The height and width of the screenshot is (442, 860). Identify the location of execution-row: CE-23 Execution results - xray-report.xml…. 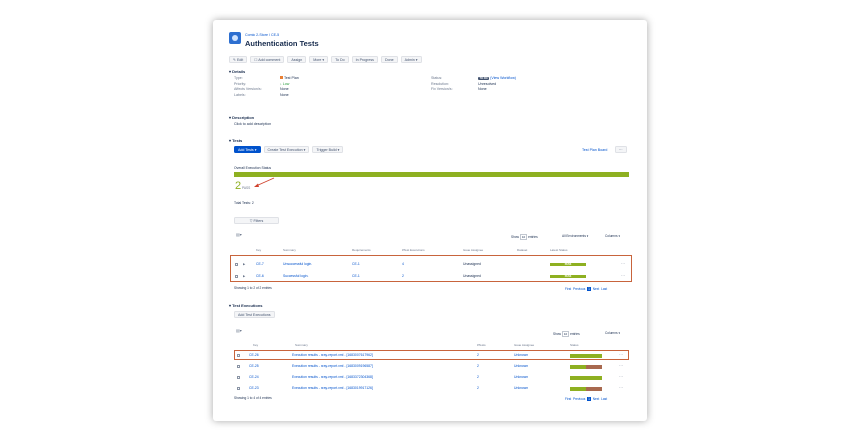
(432, 388).